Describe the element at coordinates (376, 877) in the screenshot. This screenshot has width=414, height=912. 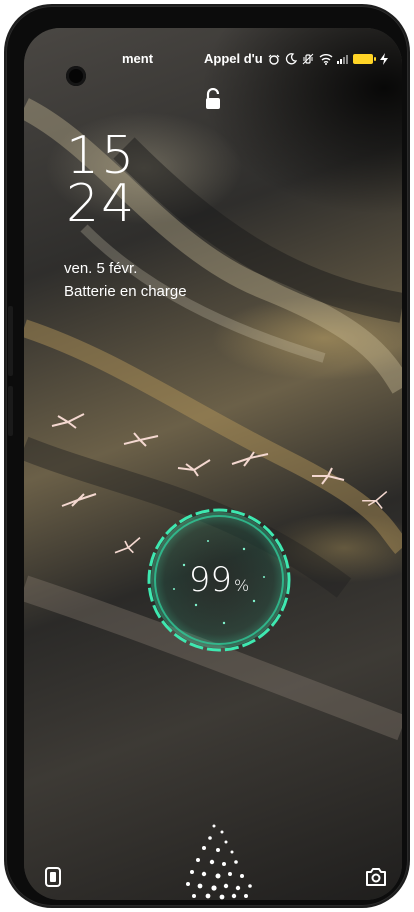
I see `camera-icon` at that location.